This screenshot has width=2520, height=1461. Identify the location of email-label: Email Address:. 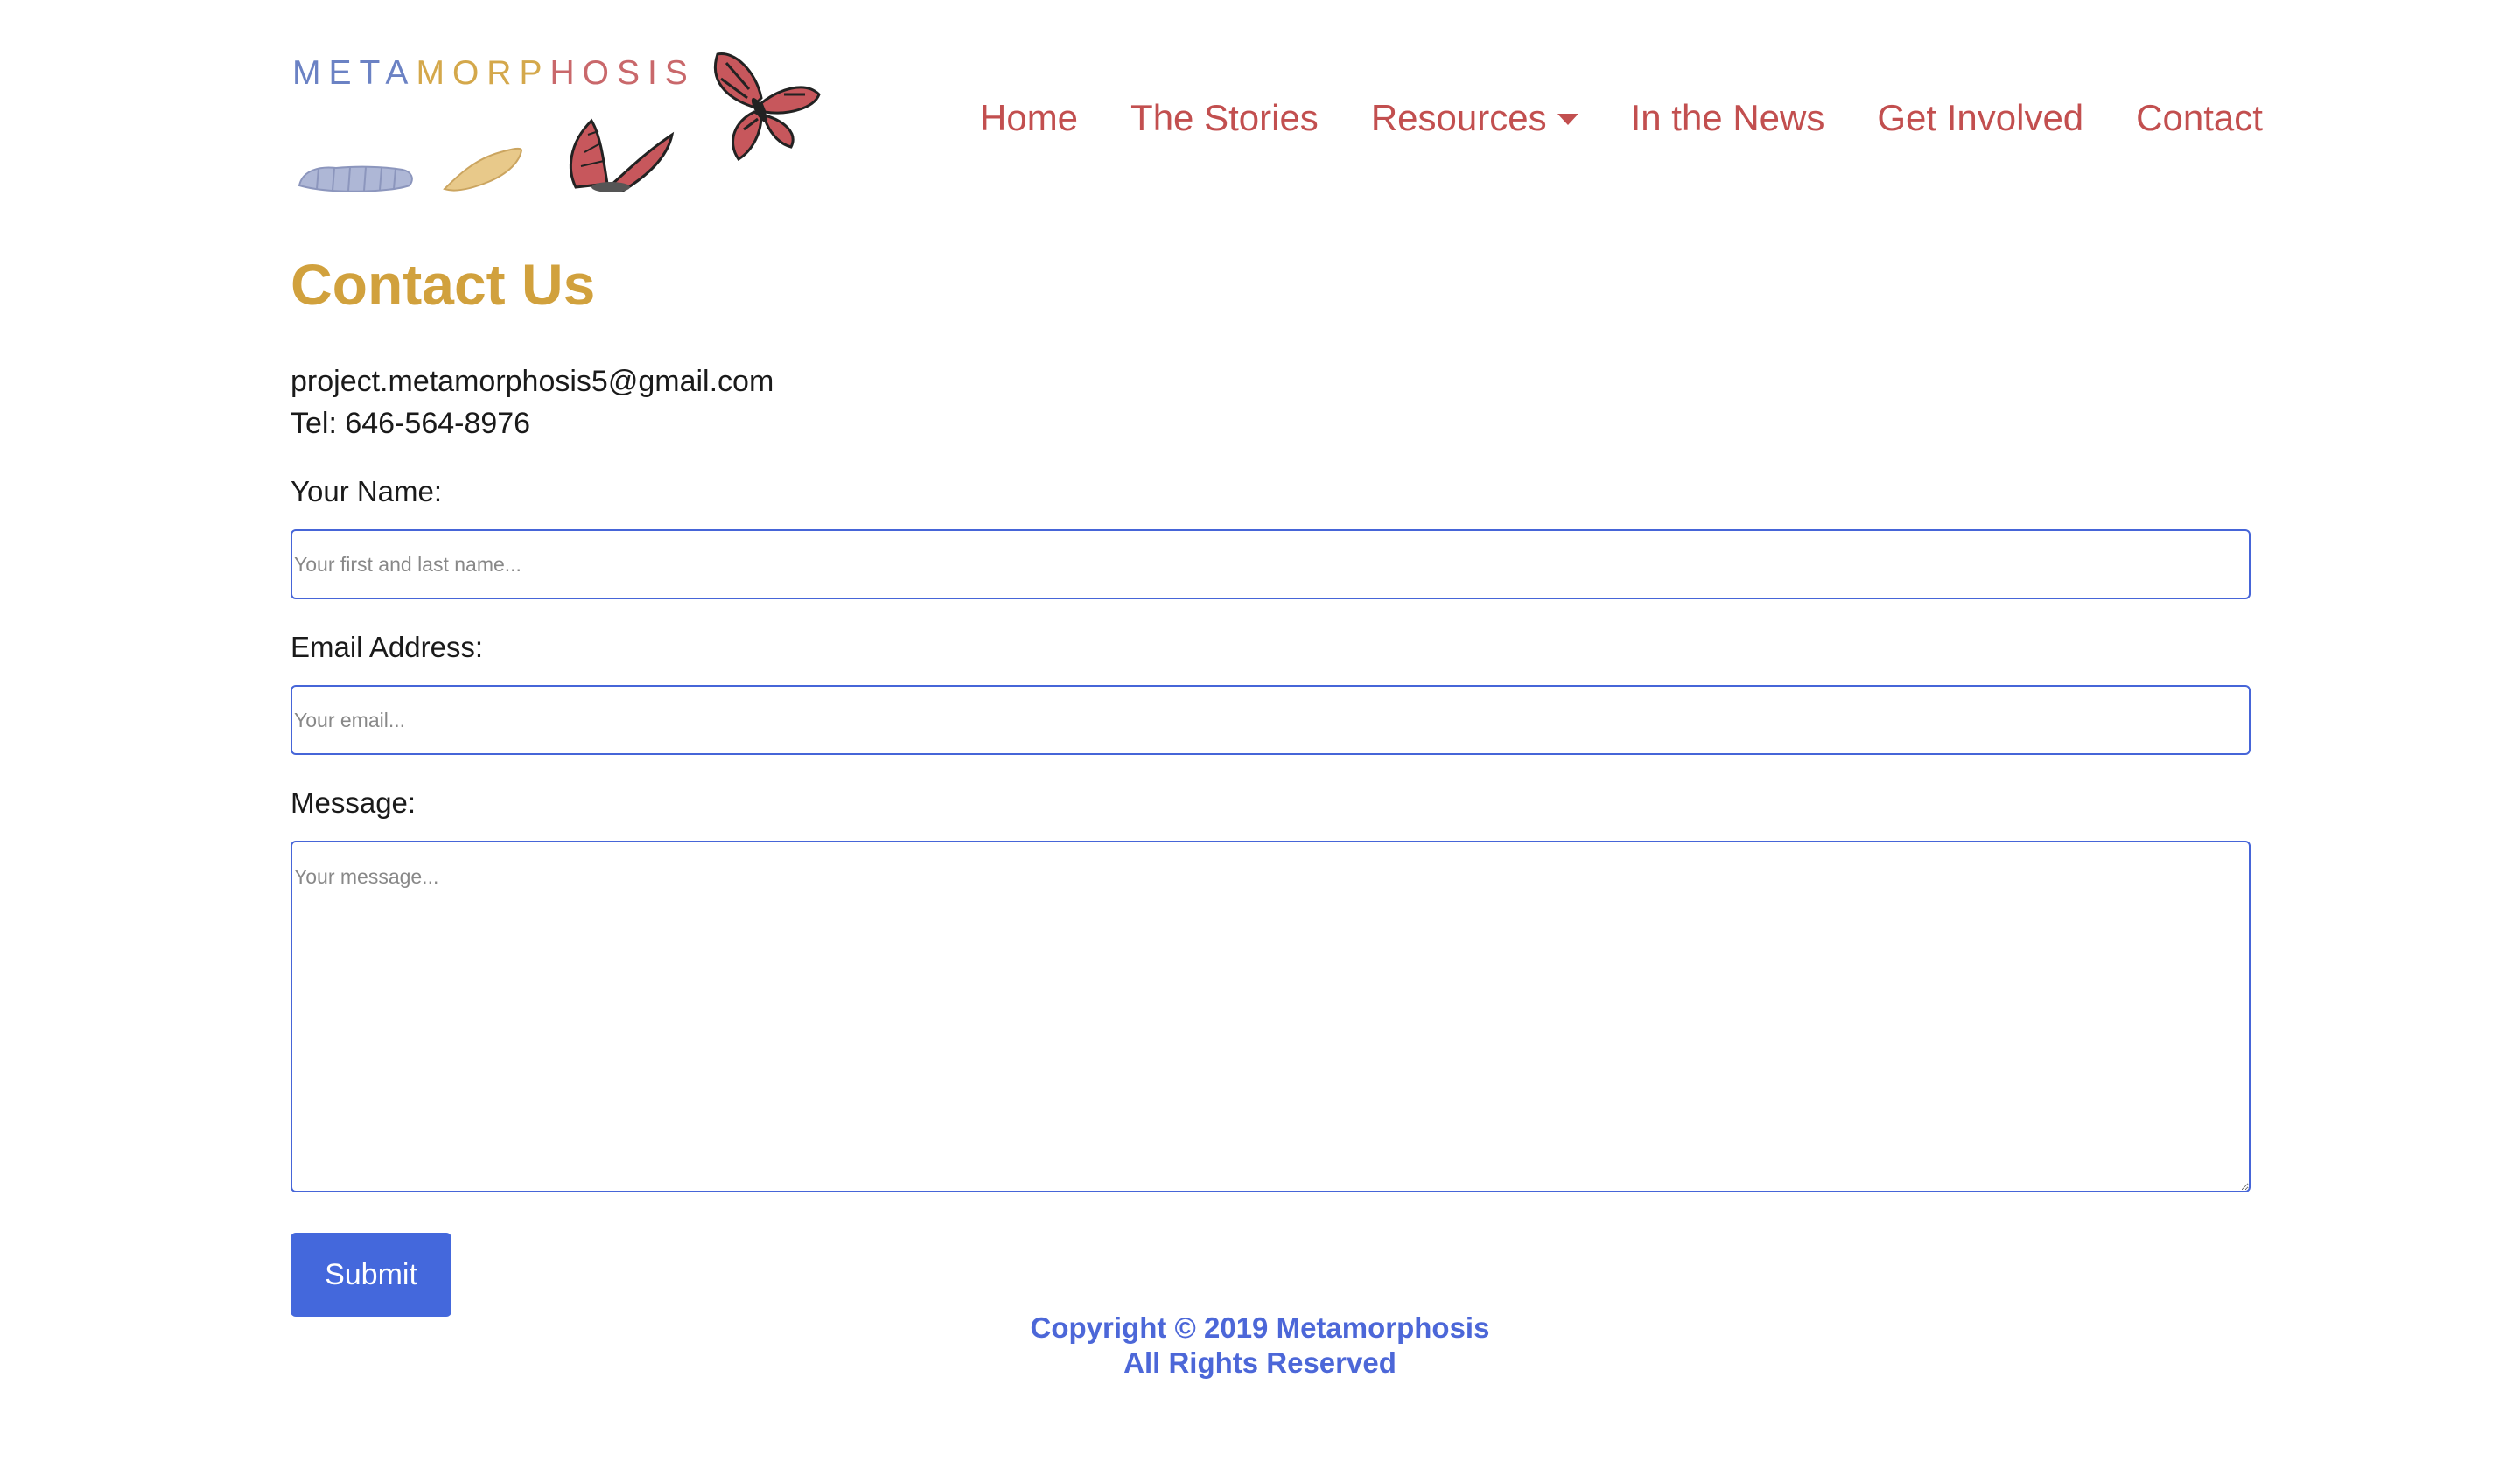
(387, 647).